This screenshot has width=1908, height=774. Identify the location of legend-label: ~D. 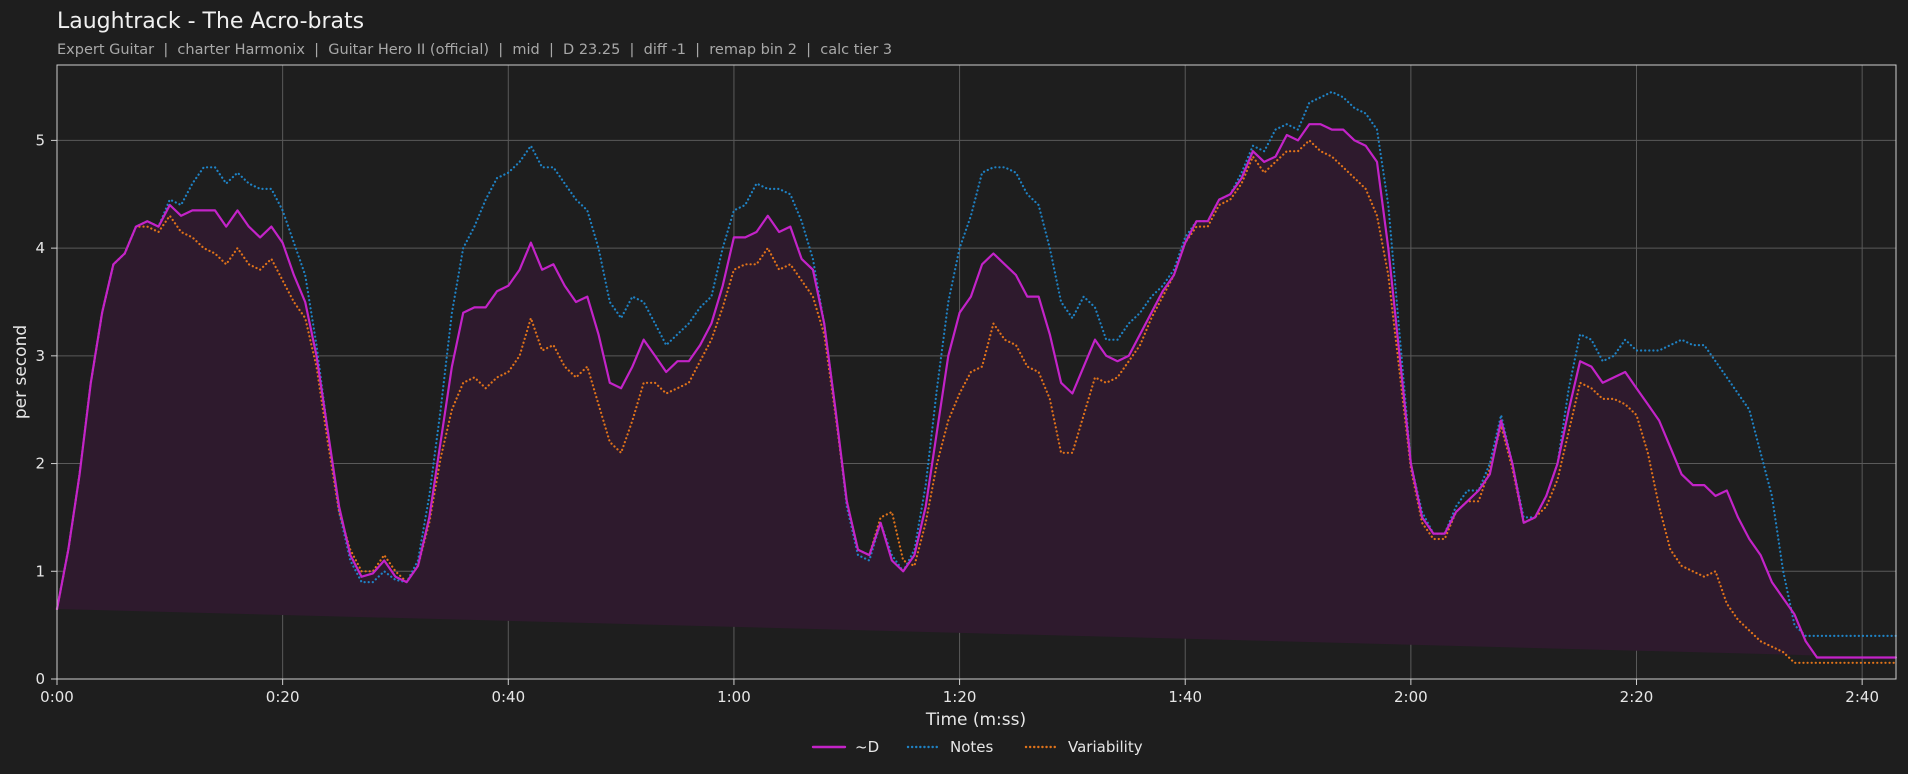
(867, 747).